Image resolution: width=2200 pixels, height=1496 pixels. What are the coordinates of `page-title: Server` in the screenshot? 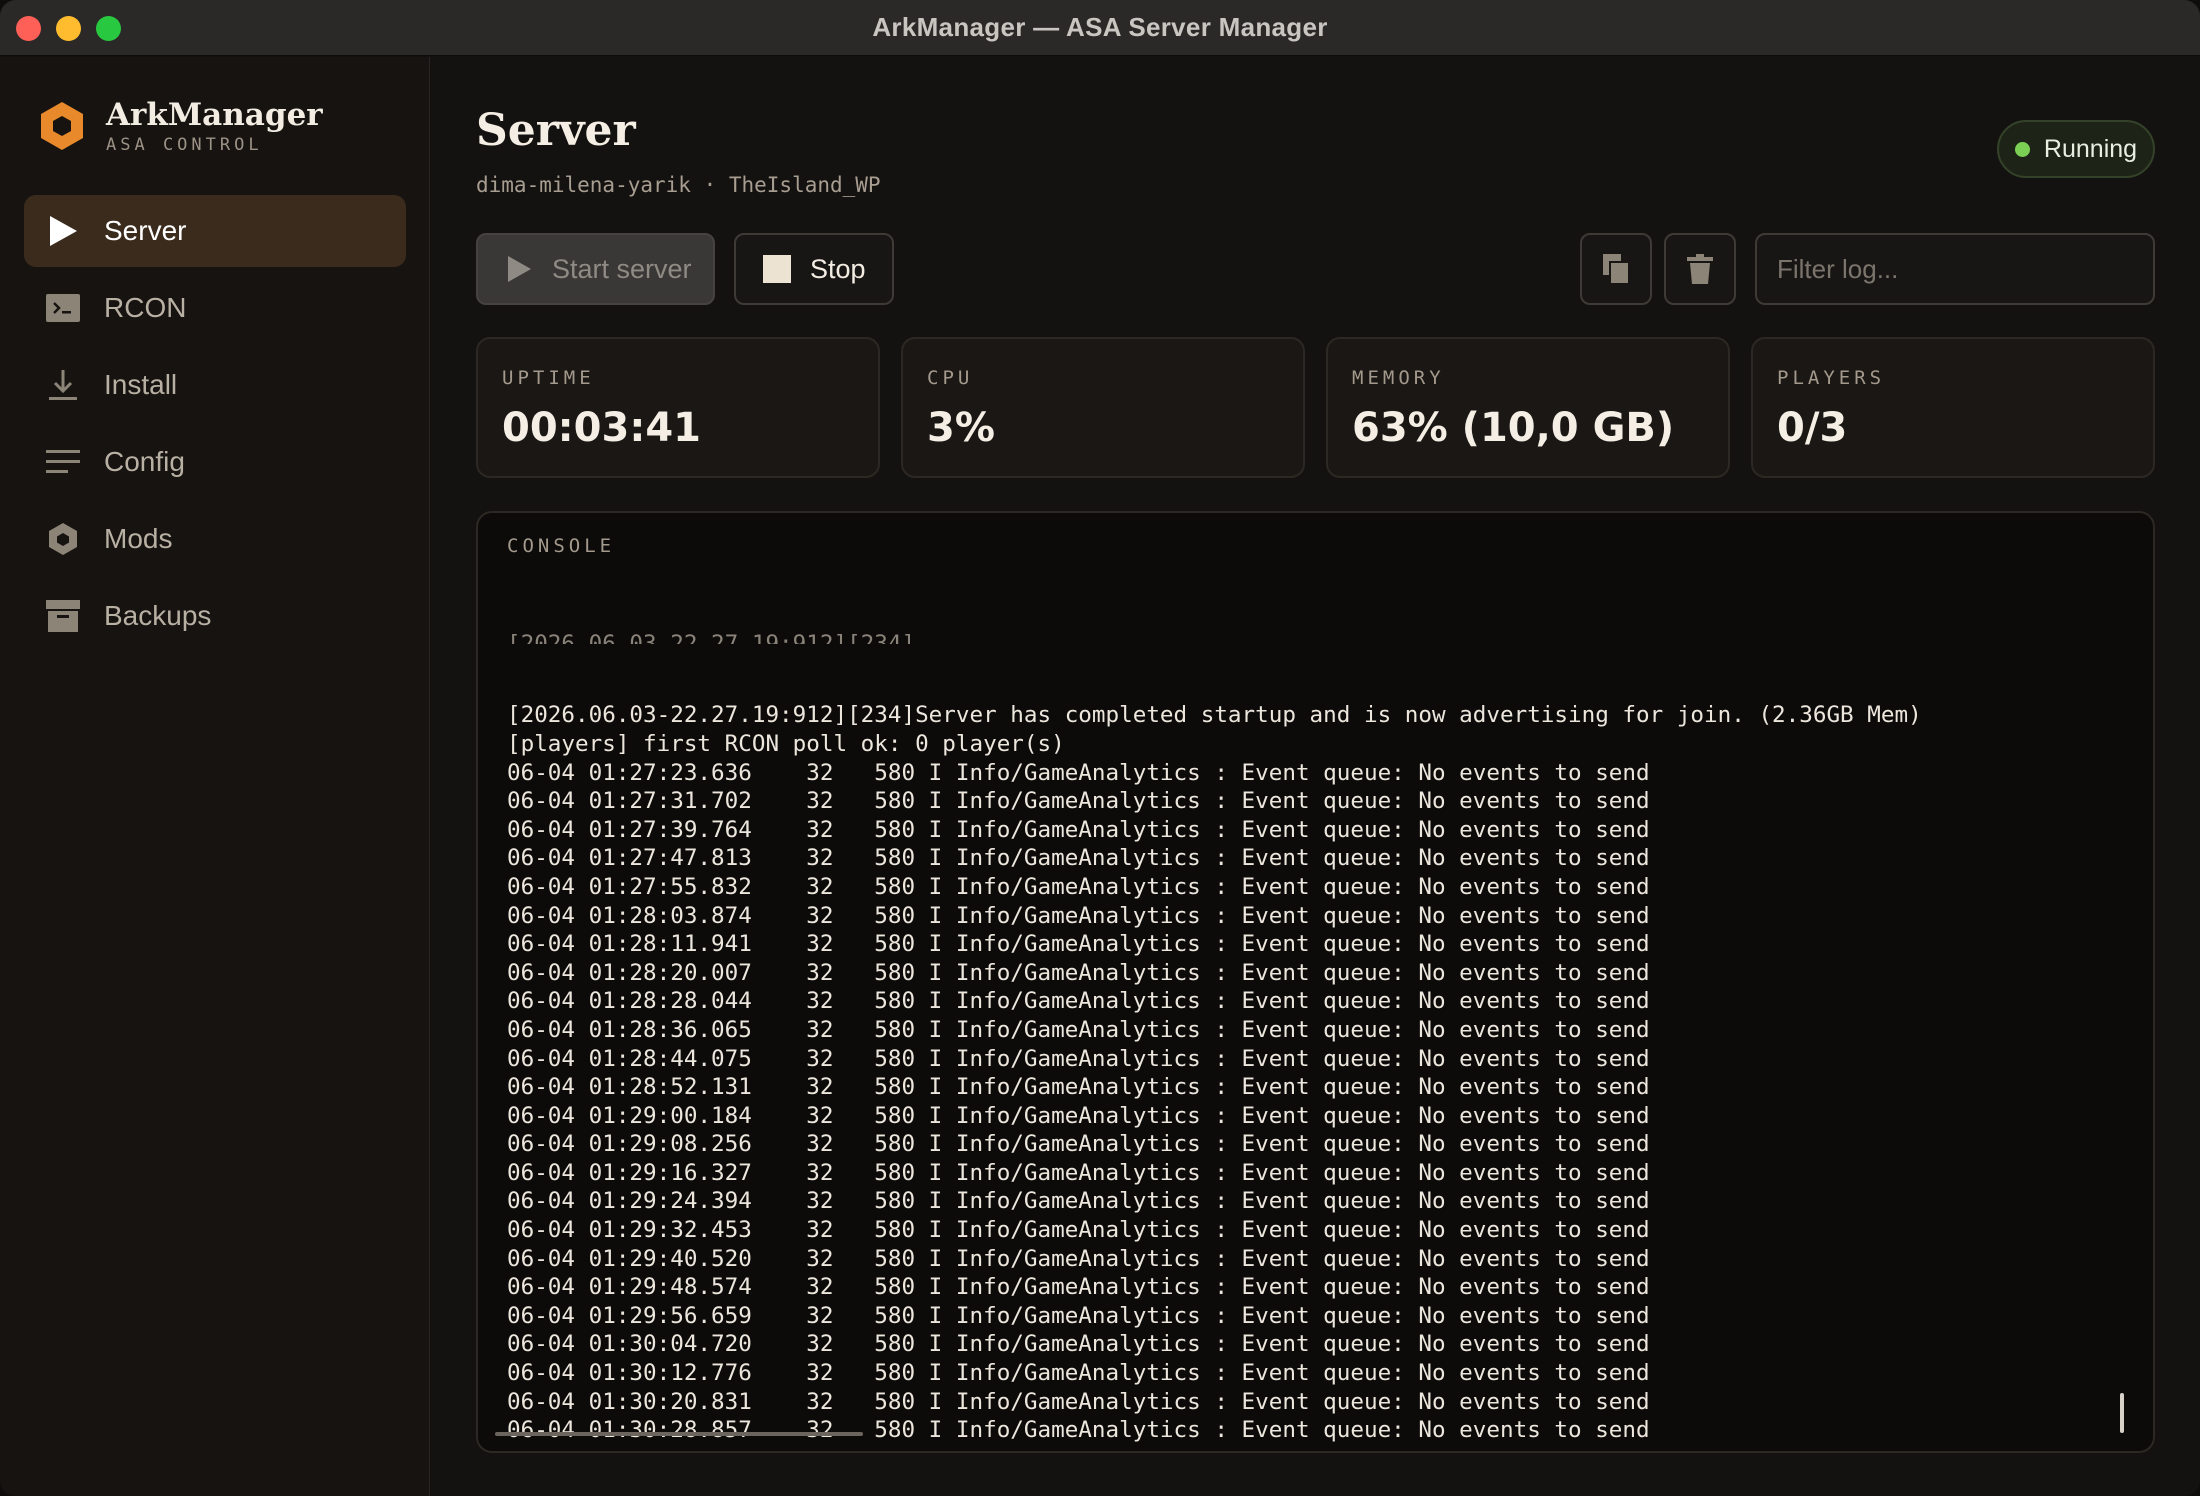 It's located at (556, 130).